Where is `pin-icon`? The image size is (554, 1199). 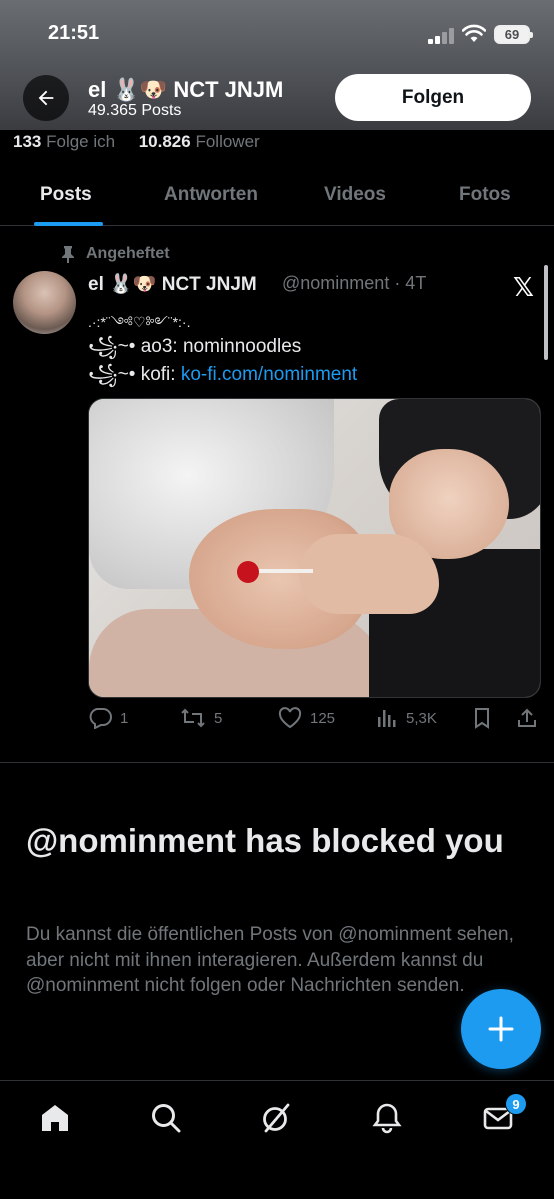 pin-icon is located at coordinates (68, 254).